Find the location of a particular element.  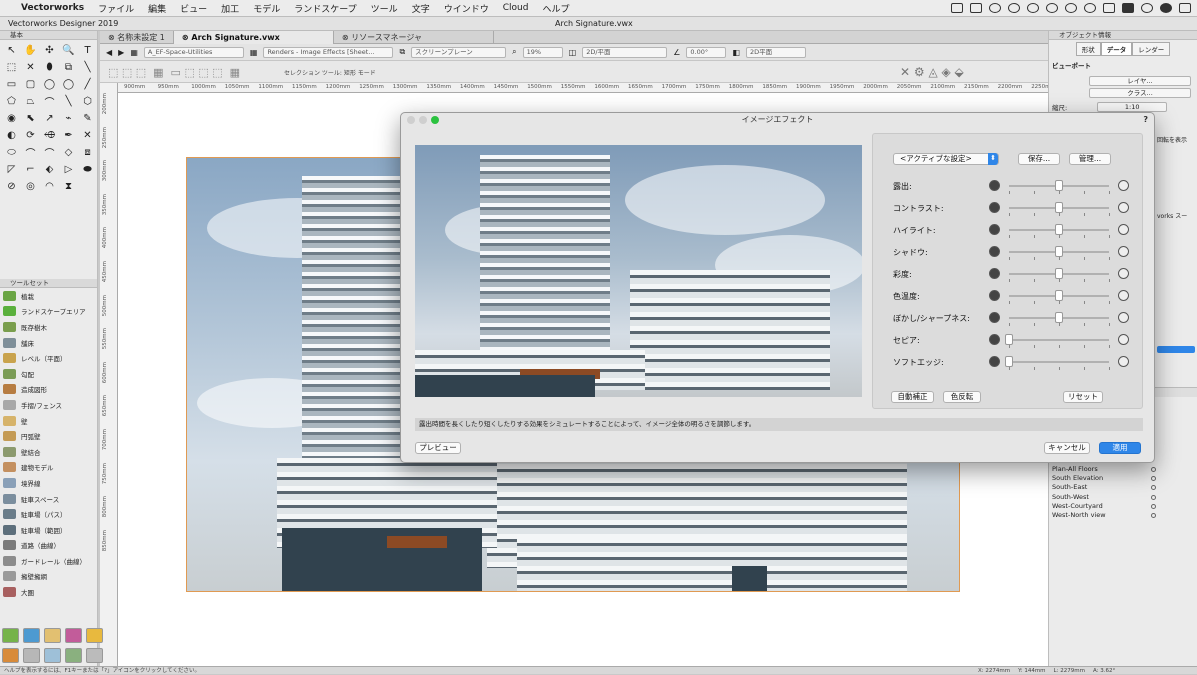

video-icon is located at coordinates (976, 8).